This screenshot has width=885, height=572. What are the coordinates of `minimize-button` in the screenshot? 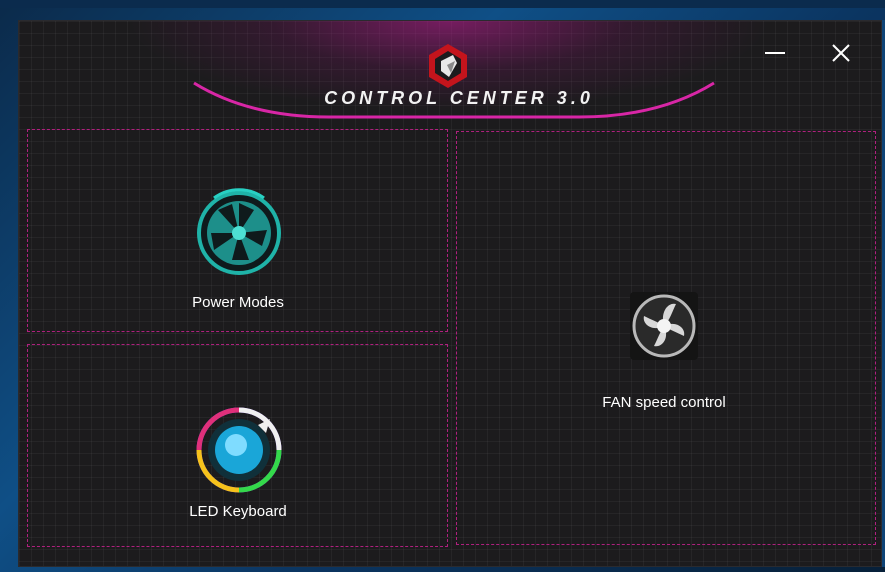 It's located at (775, 53).